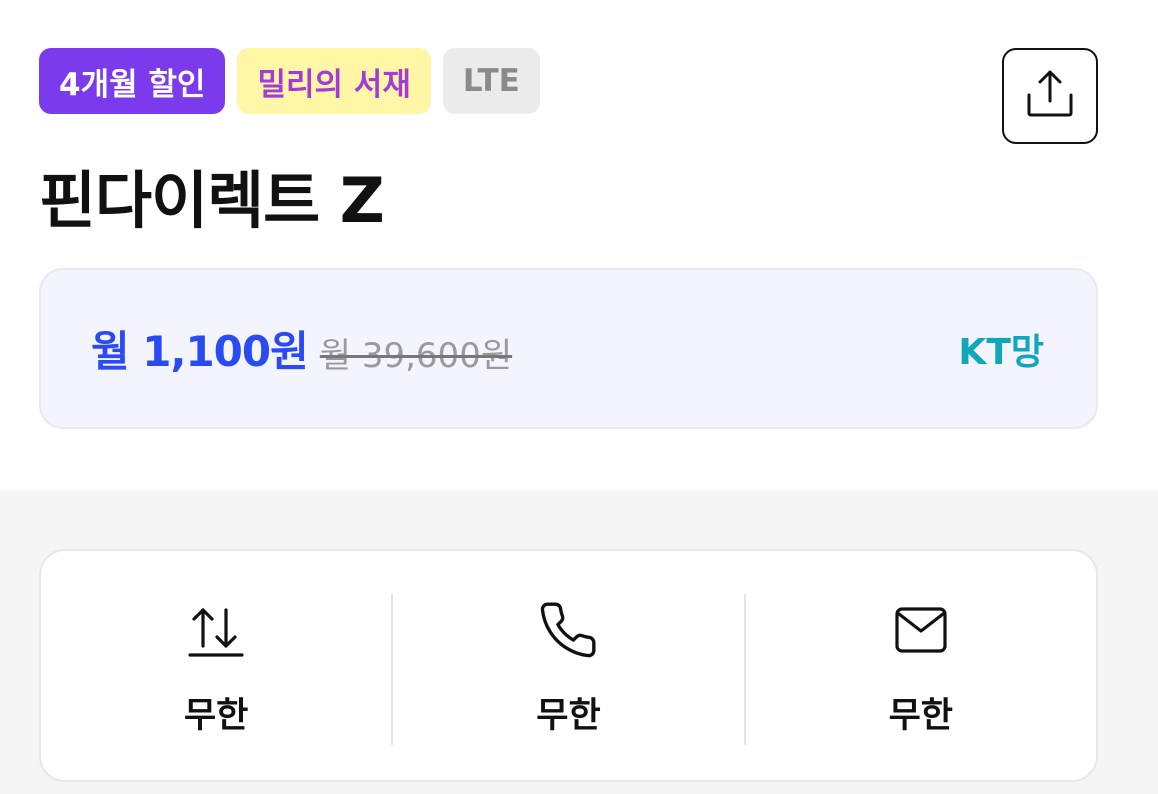 This screenshot has height=794, width=1158. What do you see at coordinates (568, 716) in the screenshot?
I see `voice-allowance: 무한` at bounding box center [568, 716].